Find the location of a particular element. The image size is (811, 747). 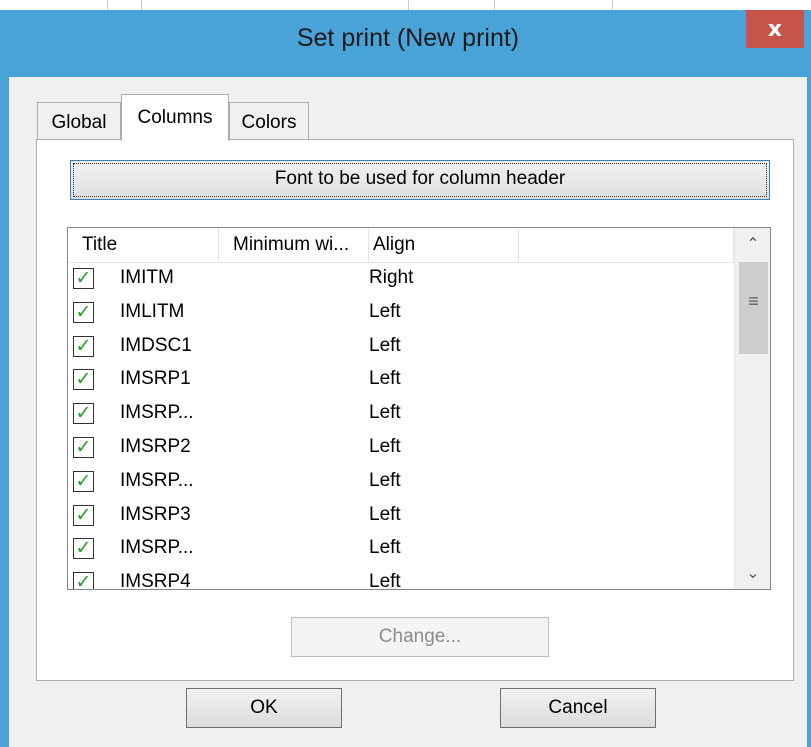

scroll-up-button: ⌃ is located at coordinates (752, 244).